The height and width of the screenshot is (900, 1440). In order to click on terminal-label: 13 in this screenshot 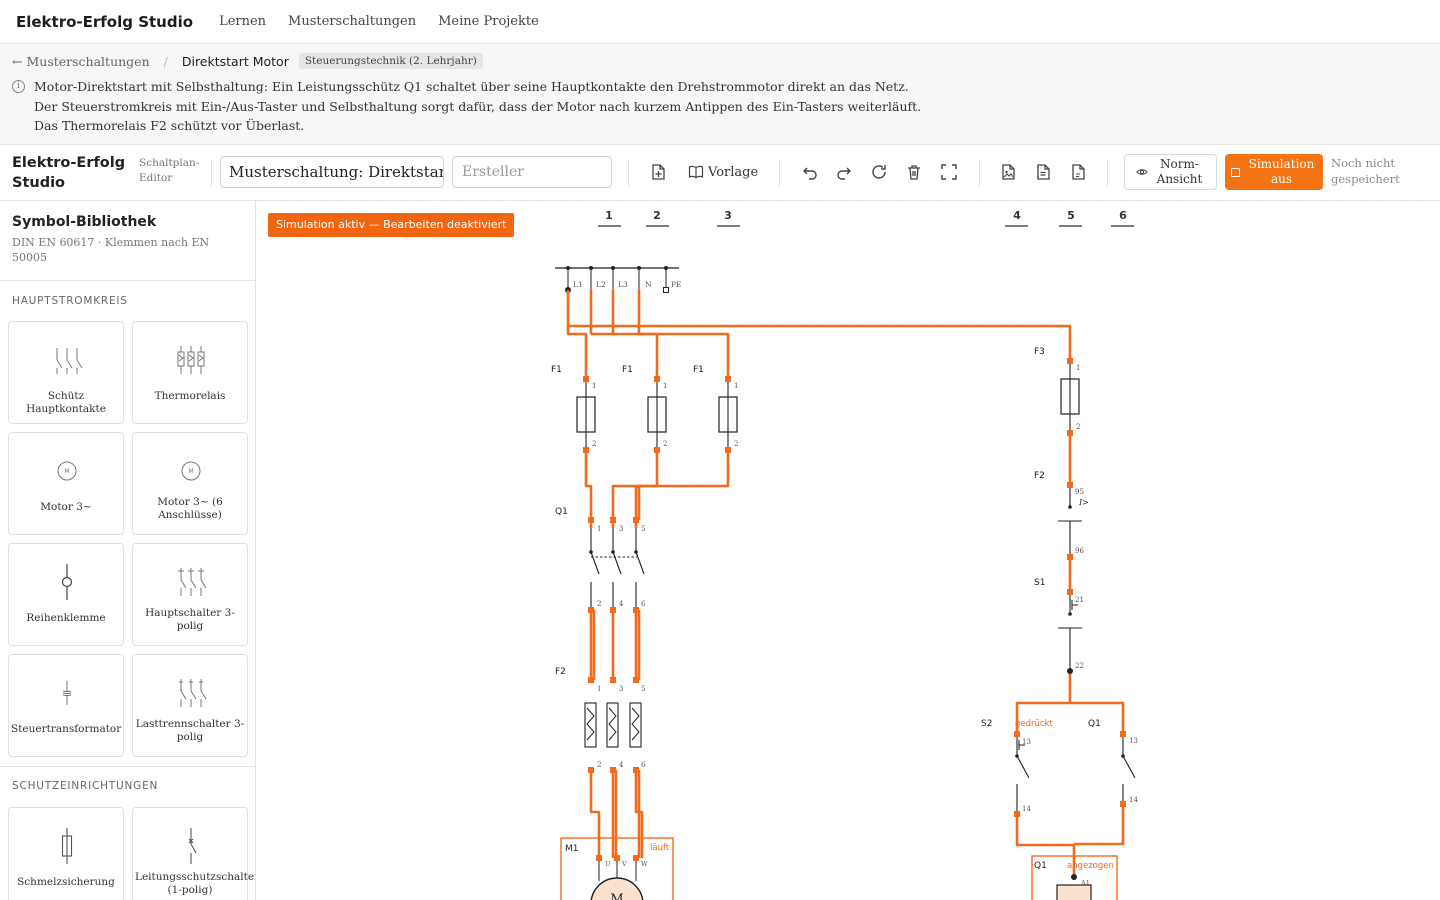, I will do `click(1026, 742)`.